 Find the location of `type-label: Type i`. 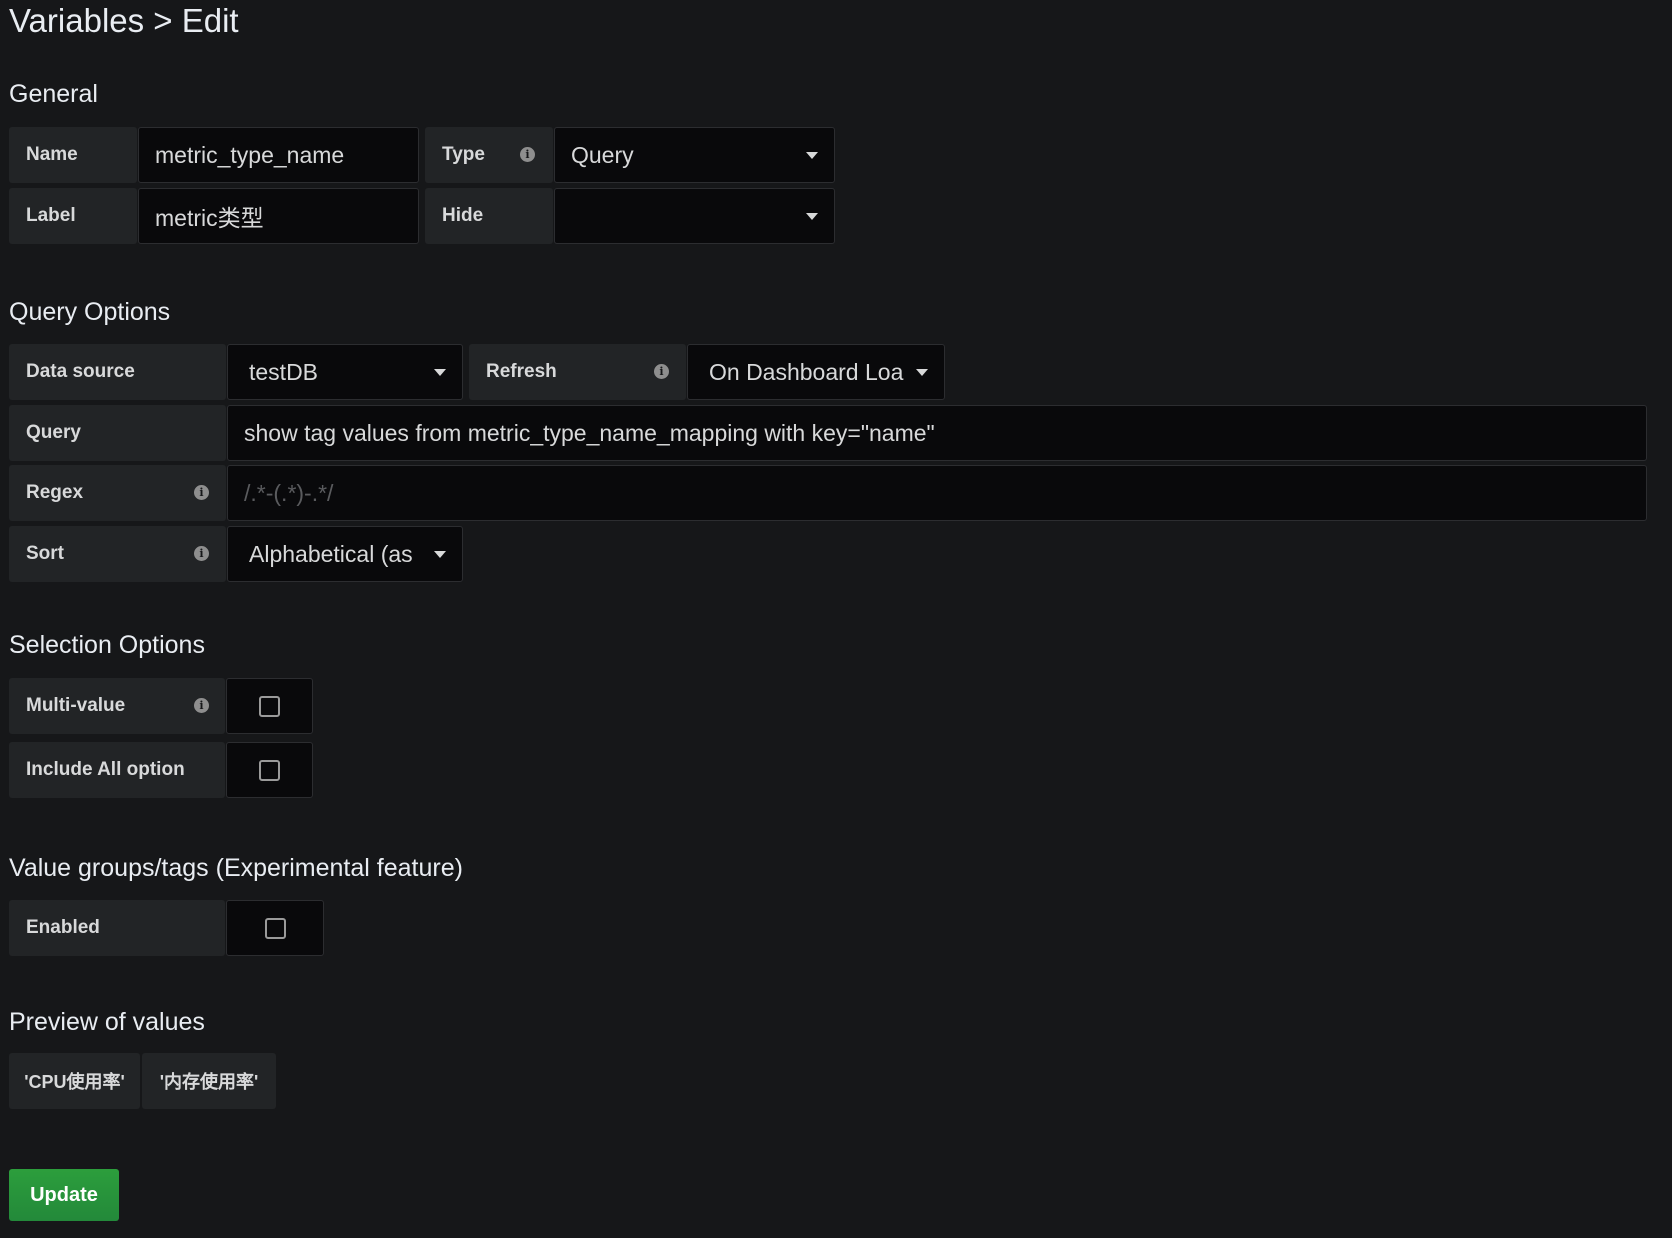

type-label: Type i is located at coordinates (489, 155).